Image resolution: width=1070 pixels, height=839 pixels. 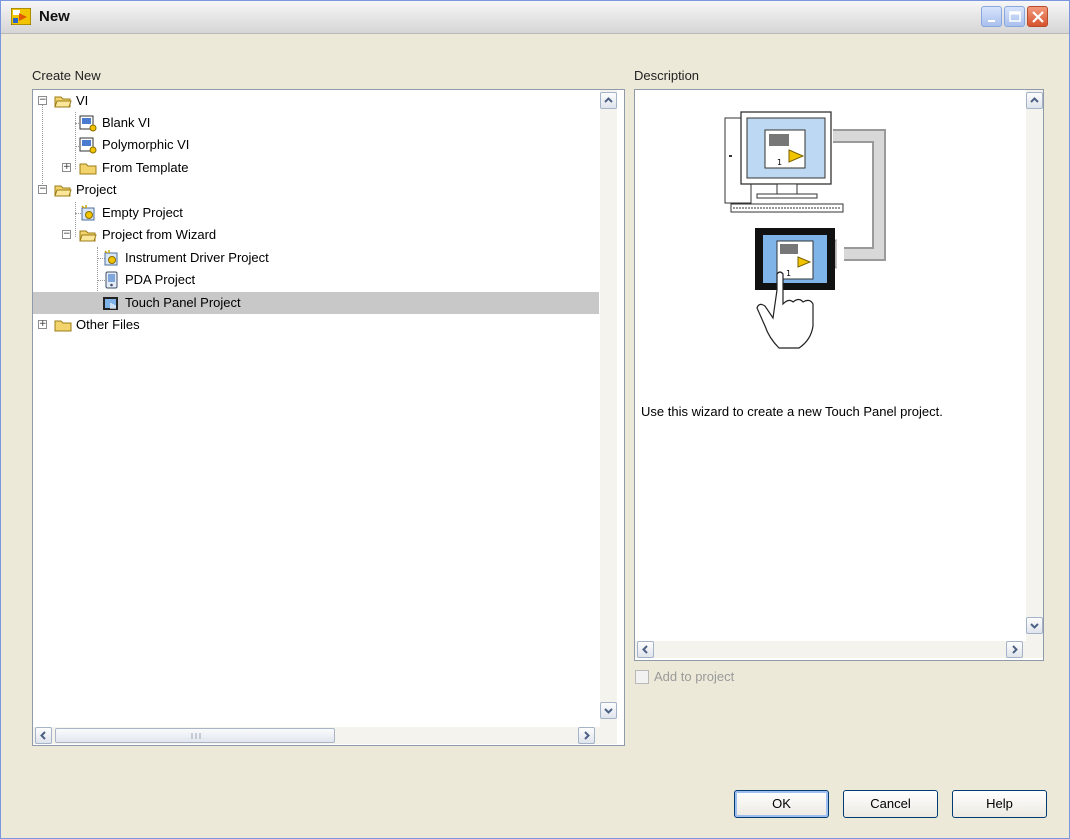 What do you see at coordinates (991, 21) in the screenshot?
I see `minimize-icon` at bounding box center [991, 21].